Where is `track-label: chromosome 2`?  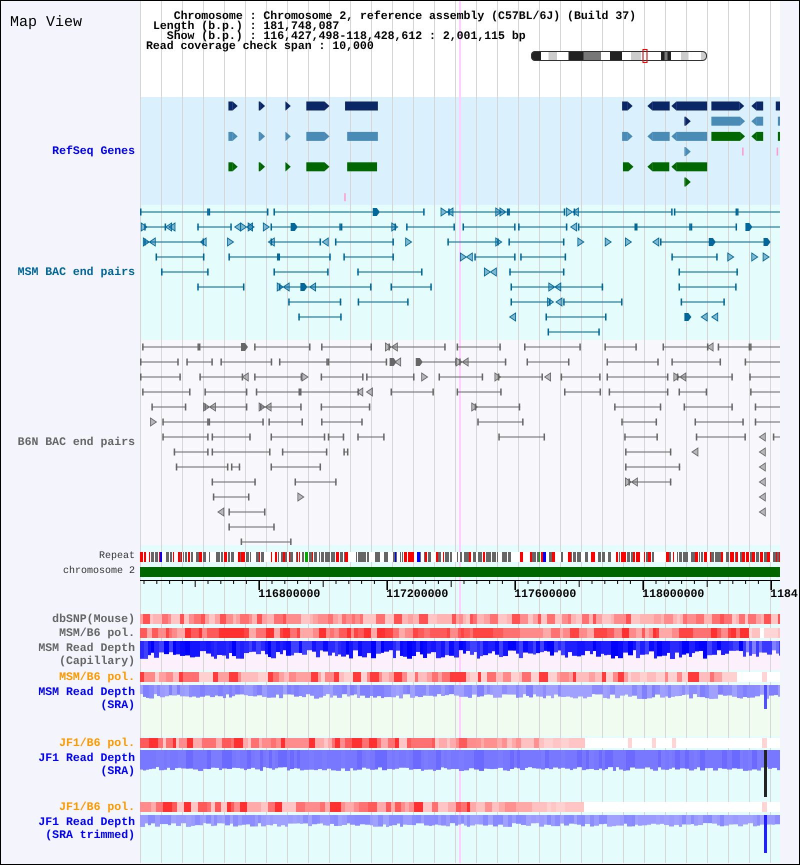
track-label: chromosome 2 is located at coordinates (98, 571).